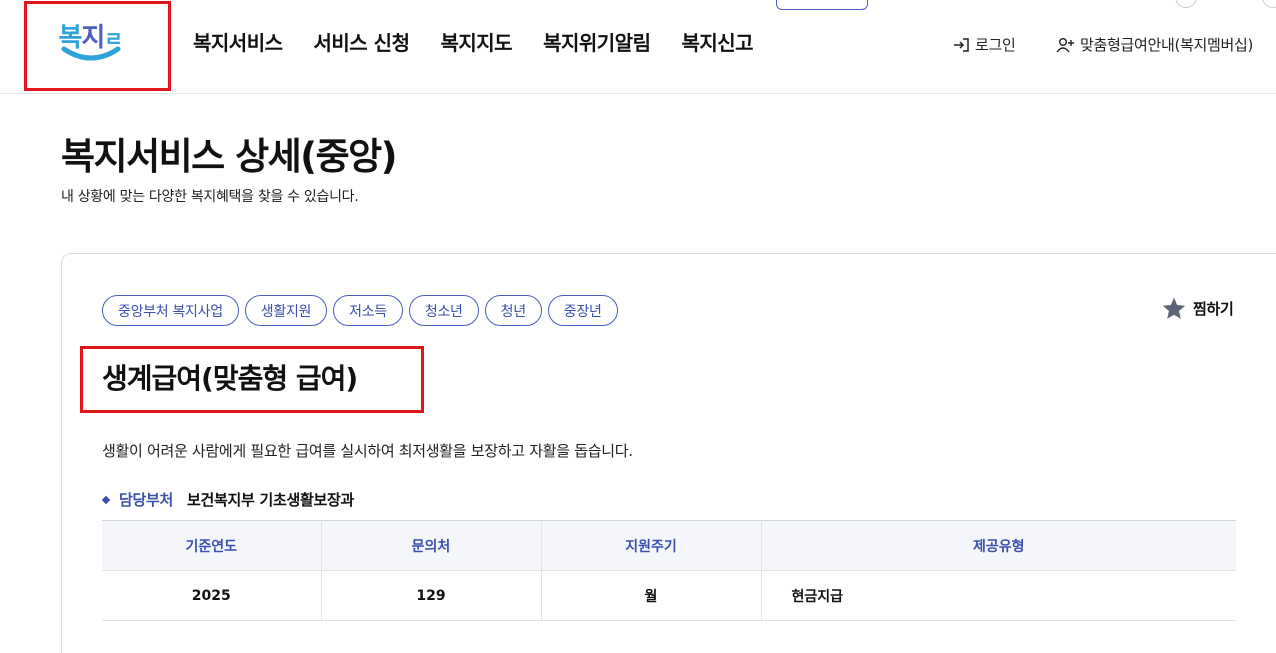  Describe the element at coordinates (286, 310) in the screenshot. I see `tag-living-support: 생활지원` at that location.